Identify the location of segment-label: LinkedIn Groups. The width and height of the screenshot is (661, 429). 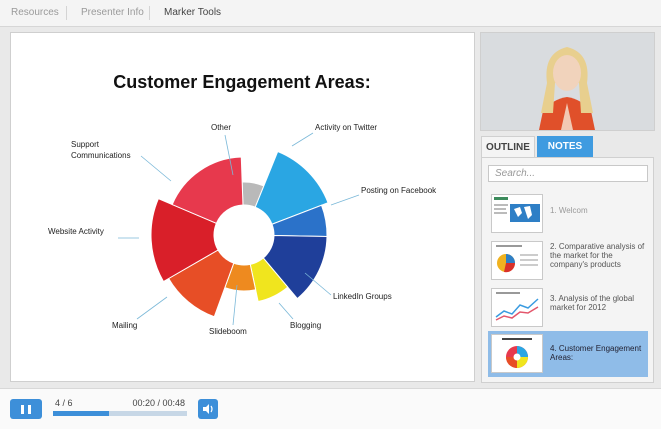
(362, 296).